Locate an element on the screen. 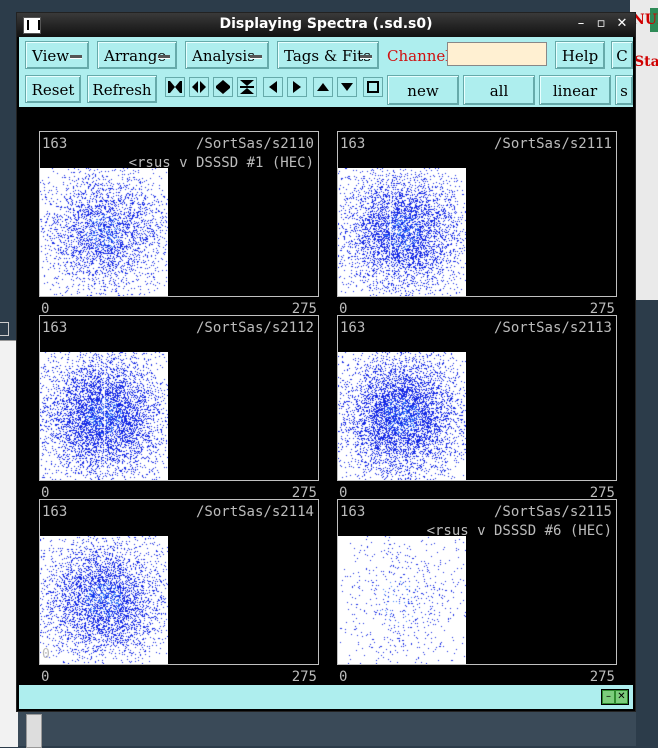  spectrum-panel-s2113: 163 /SortSas/s2113 is located at coordinates (477, 398).